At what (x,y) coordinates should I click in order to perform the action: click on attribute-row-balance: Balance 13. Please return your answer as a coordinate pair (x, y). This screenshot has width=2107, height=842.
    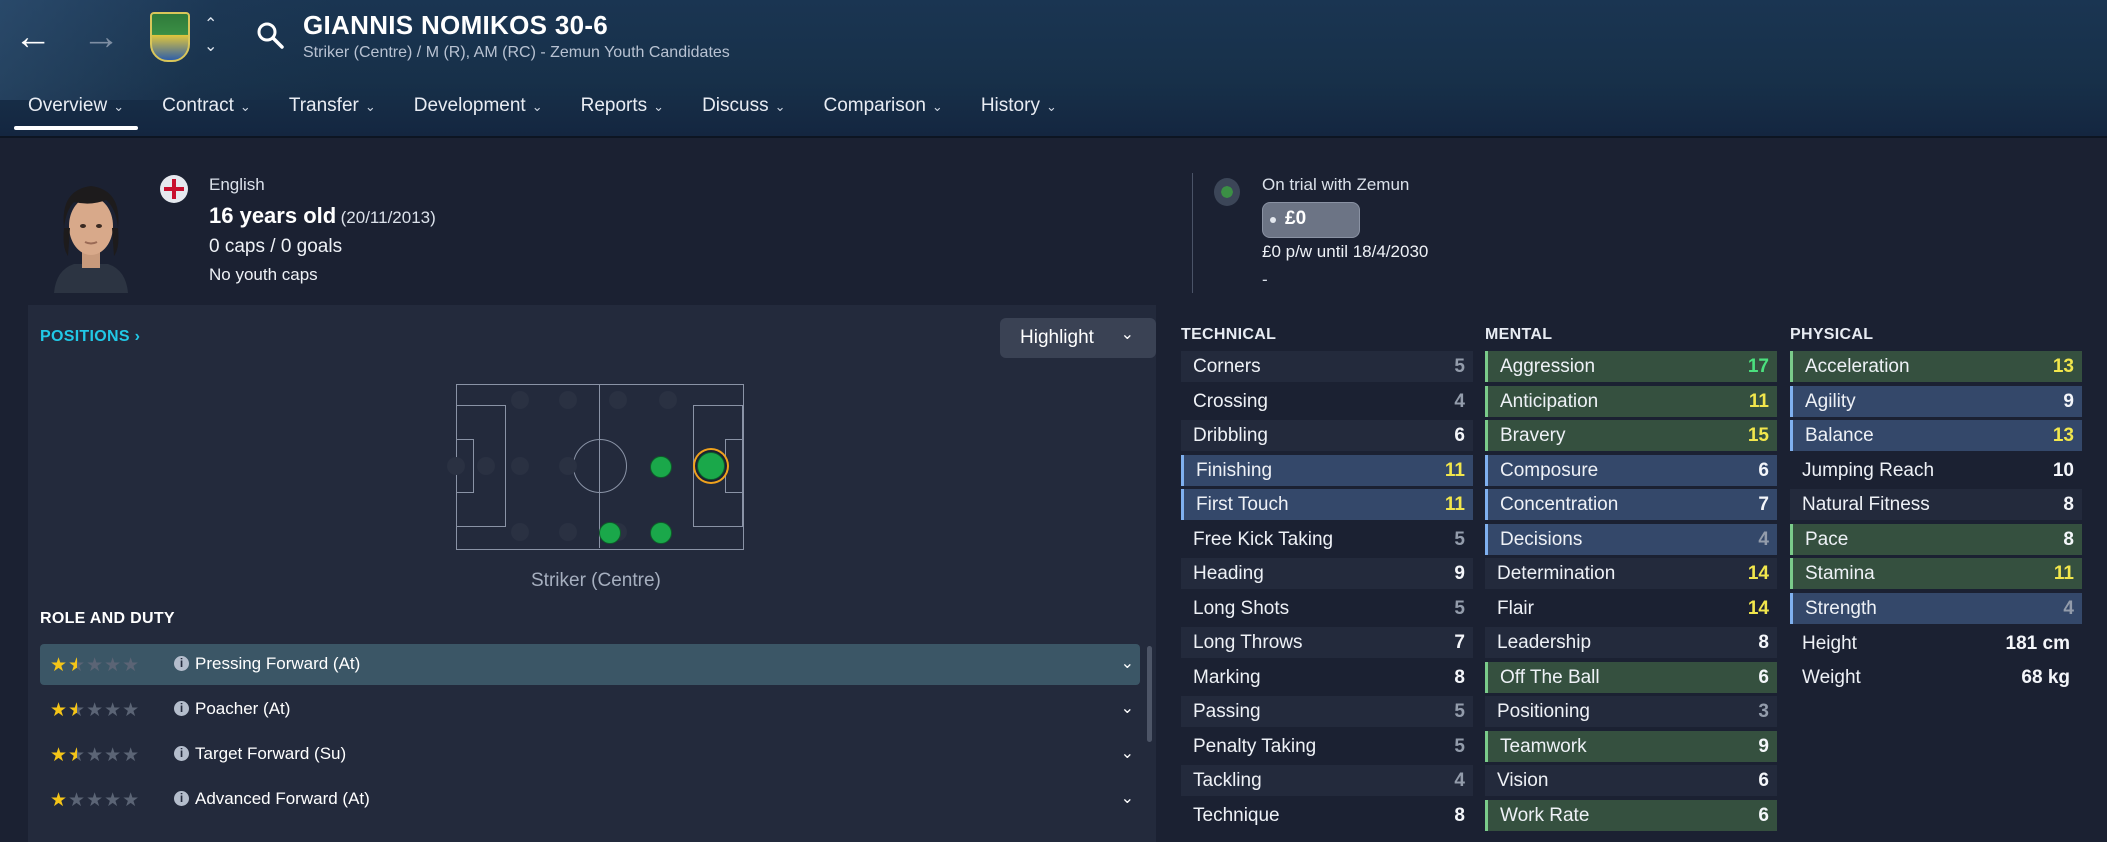
    Looking at the image, I should click on (1936, 435).